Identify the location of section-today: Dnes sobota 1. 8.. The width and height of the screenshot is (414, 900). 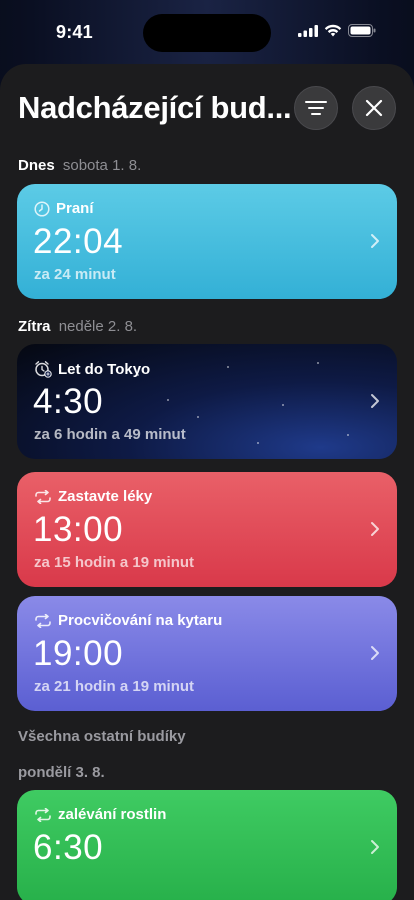
(79, 165).